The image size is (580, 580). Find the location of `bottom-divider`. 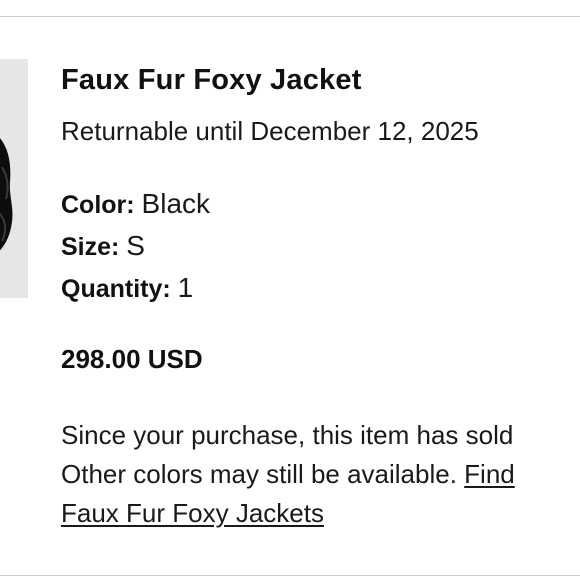

bottom-divider is located at coordinates (290, 575).